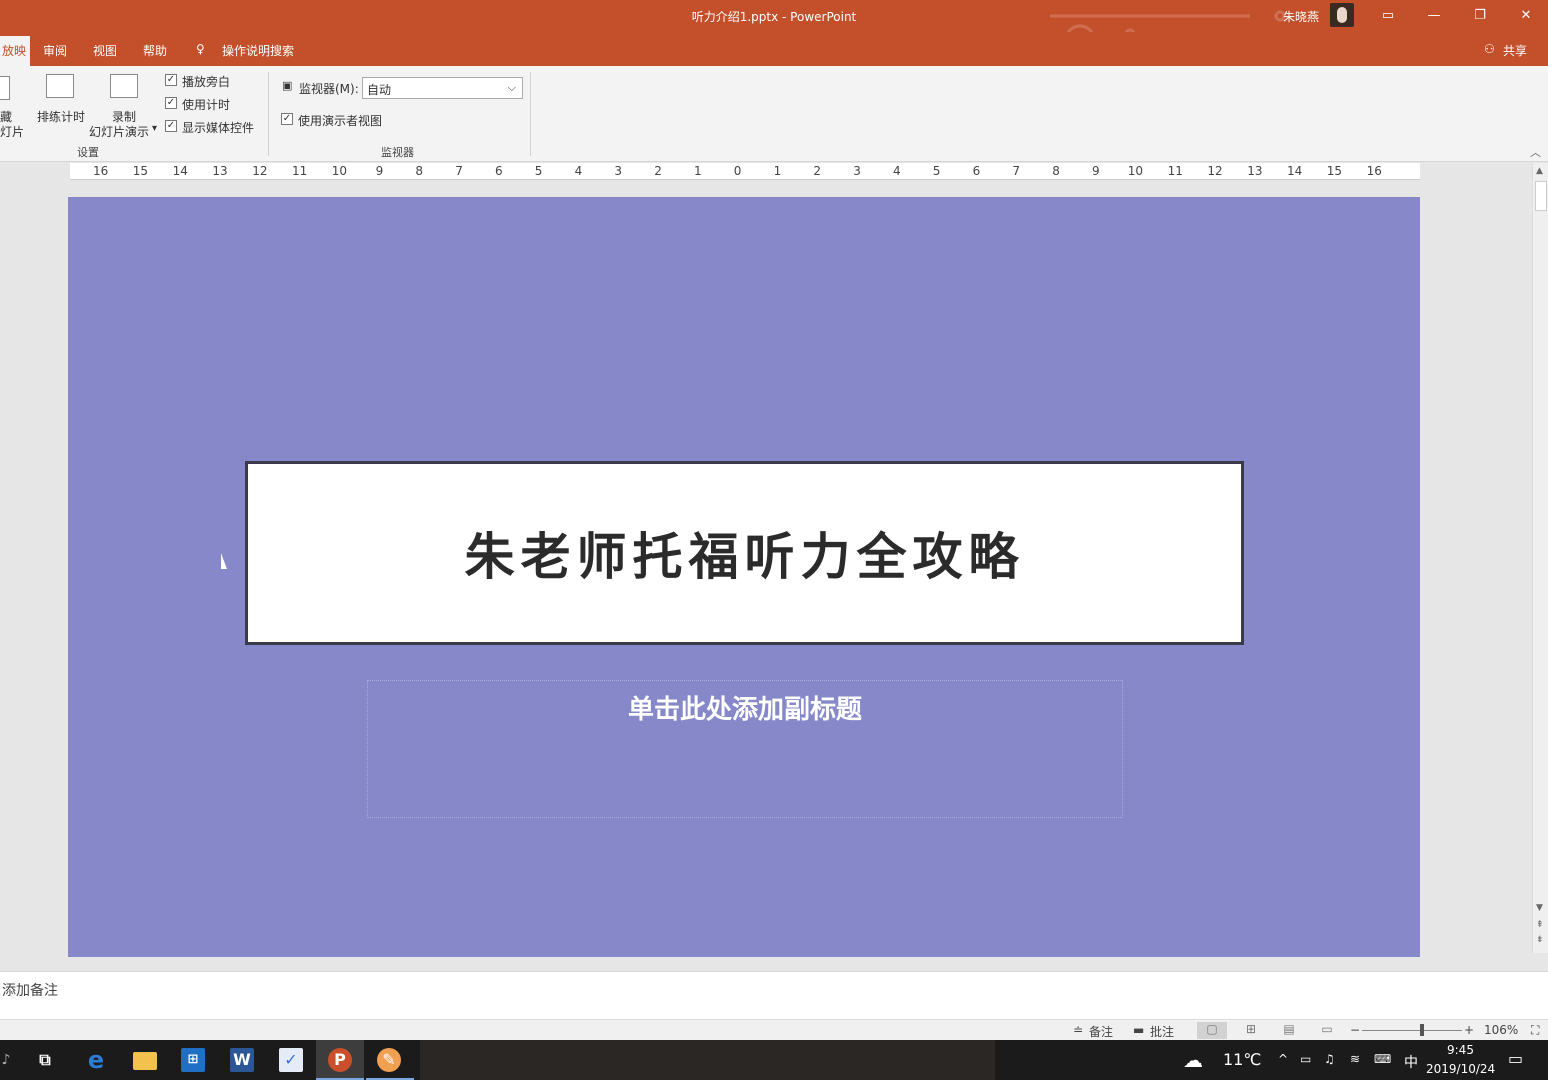 The width and height of the screenshot is (1548, 1080). Describe the element at coordinates (618, 171) in the screenshot. I see `ruler-tick-label: 3` at that location.